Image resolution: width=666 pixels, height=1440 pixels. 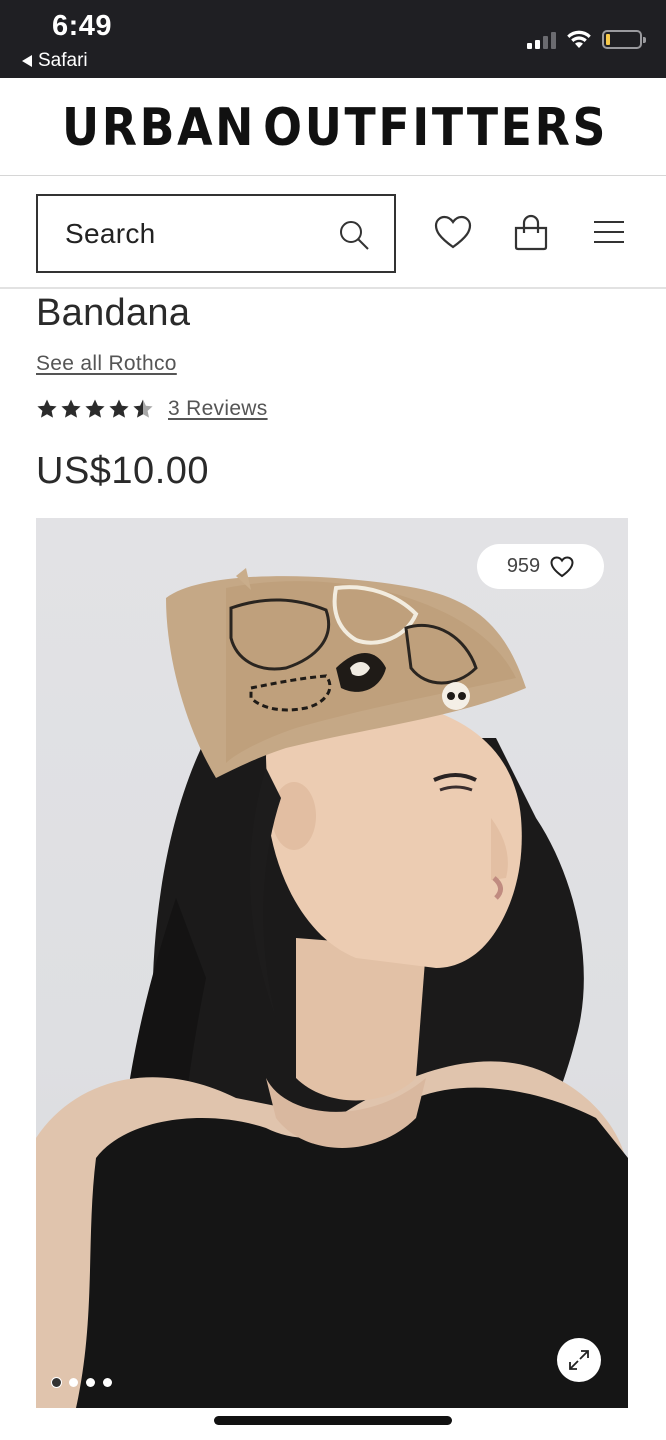 What do you see at coordinates (333, 1420) in the screenshot?
I see `home-indicator` at bounding box center [333, 1420].